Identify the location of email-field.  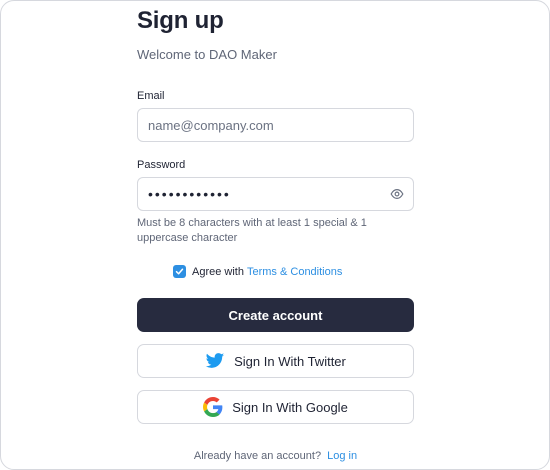
(275, 125).